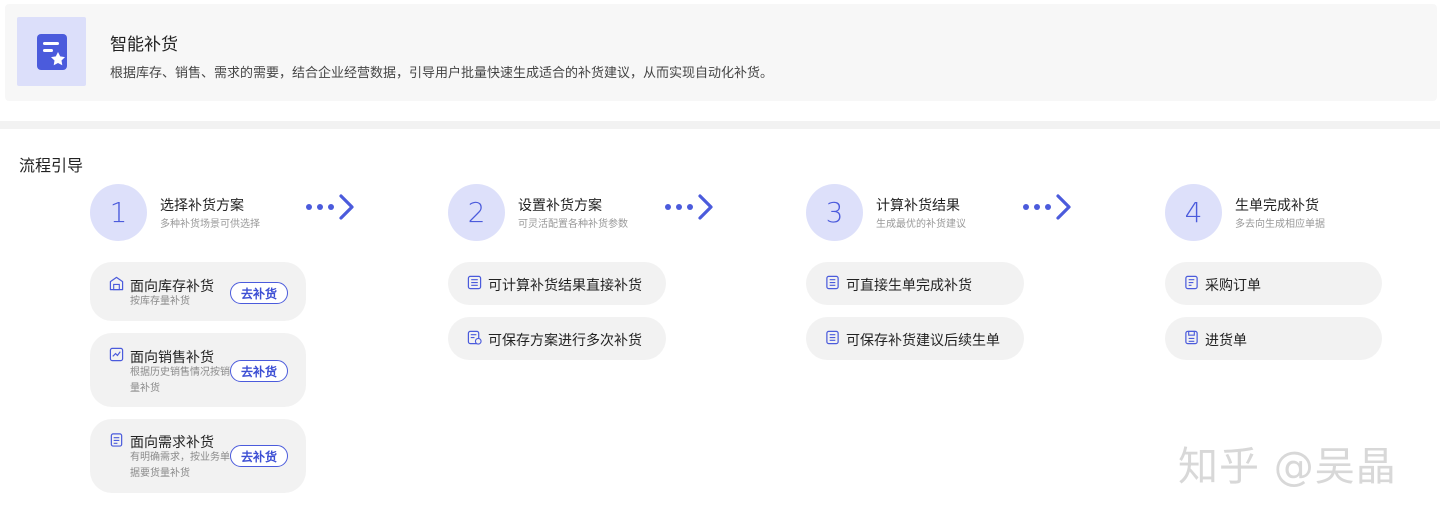 The height and width of the screenshot is (519, 1440). I want to click on feature-calc-direct: 可计算补货结果直接补货, so click(557, 283).